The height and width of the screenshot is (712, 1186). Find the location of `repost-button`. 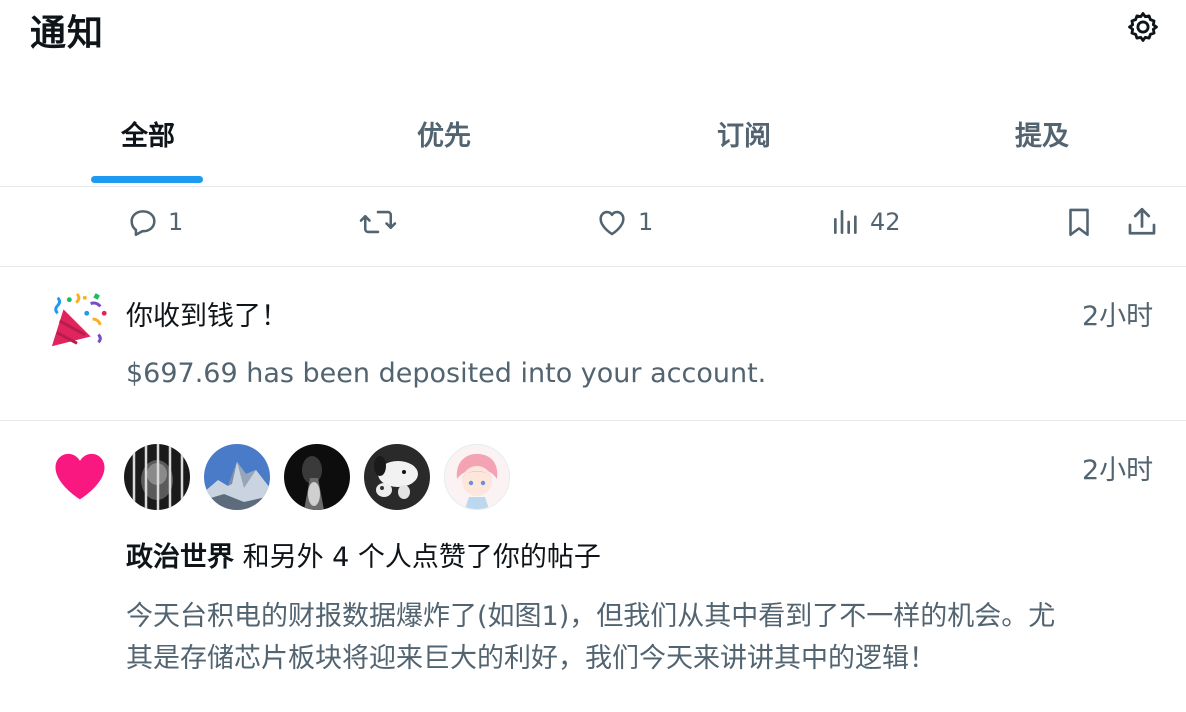

repost-button is located at coordinates (382, 222).